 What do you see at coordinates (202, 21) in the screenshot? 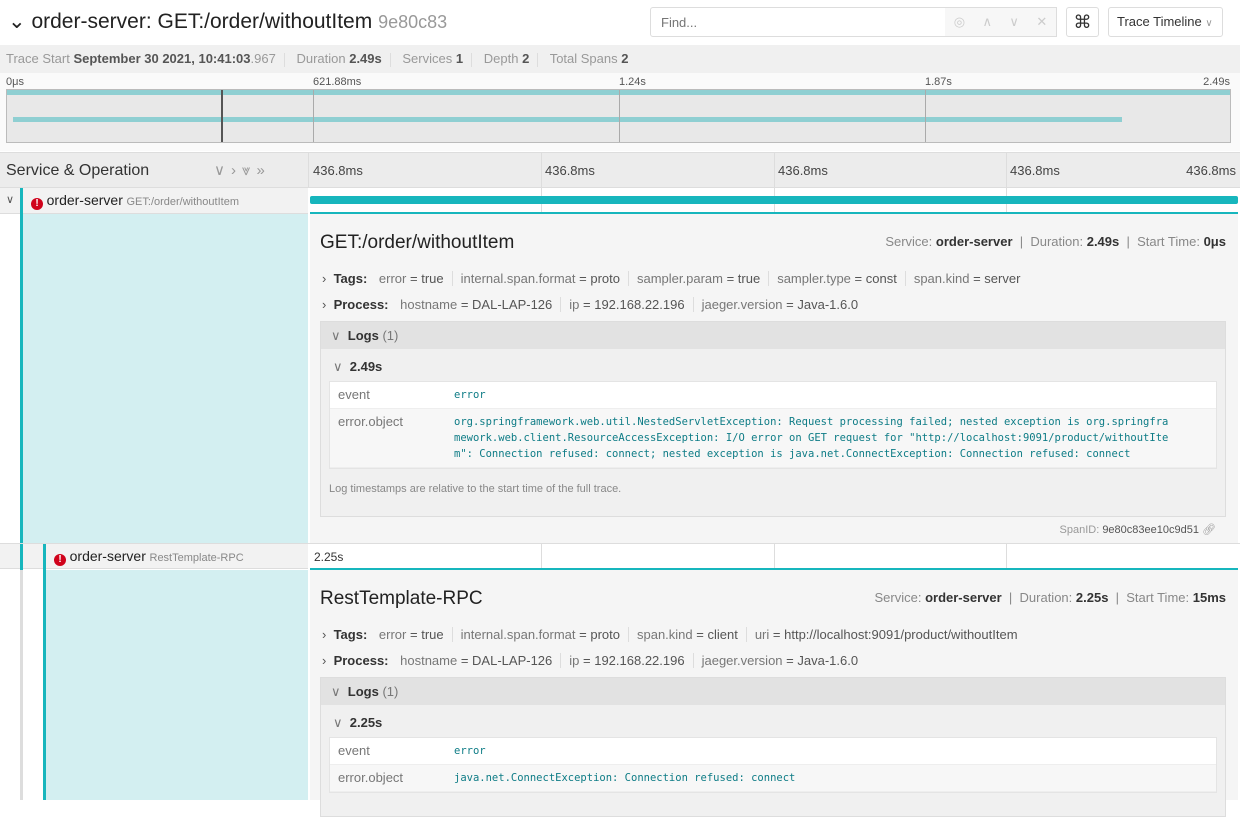
I see `trace-name: order-server: GET:/order/withoutItem` at bounding box center [202, 21].